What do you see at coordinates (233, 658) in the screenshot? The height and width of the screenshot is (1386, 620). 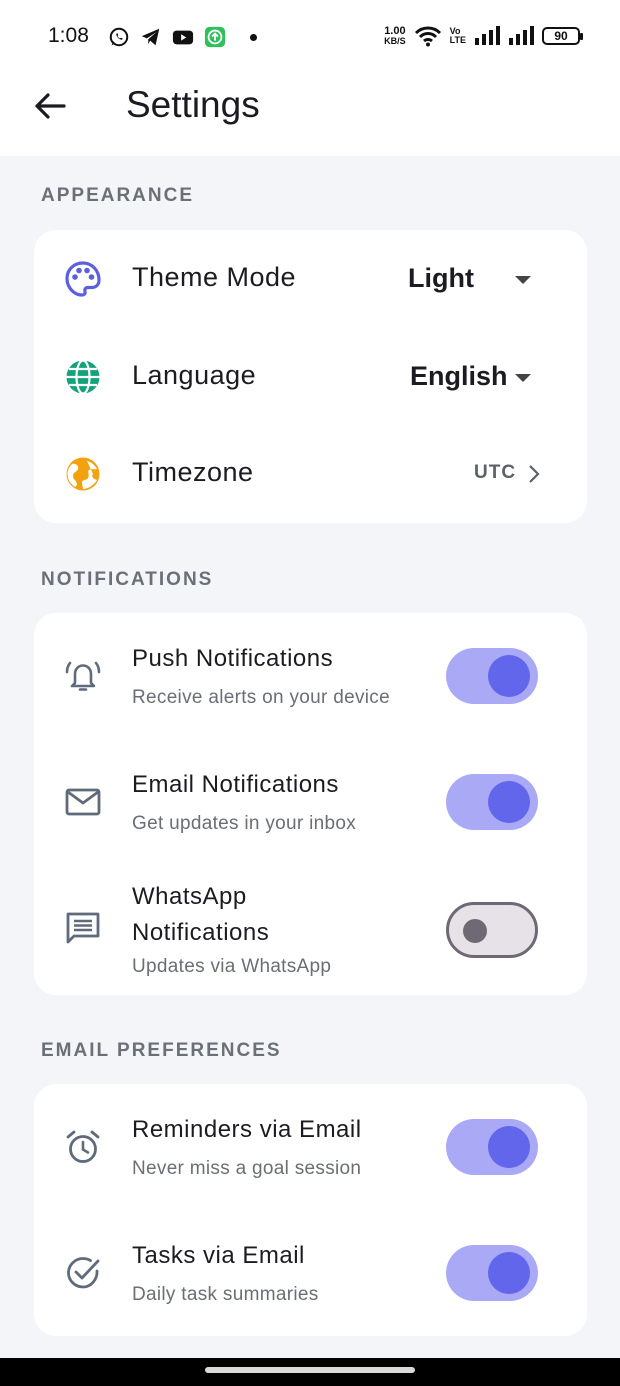 I see `push-notifications-title: Push Notifications` at bounding box center [233, 658].